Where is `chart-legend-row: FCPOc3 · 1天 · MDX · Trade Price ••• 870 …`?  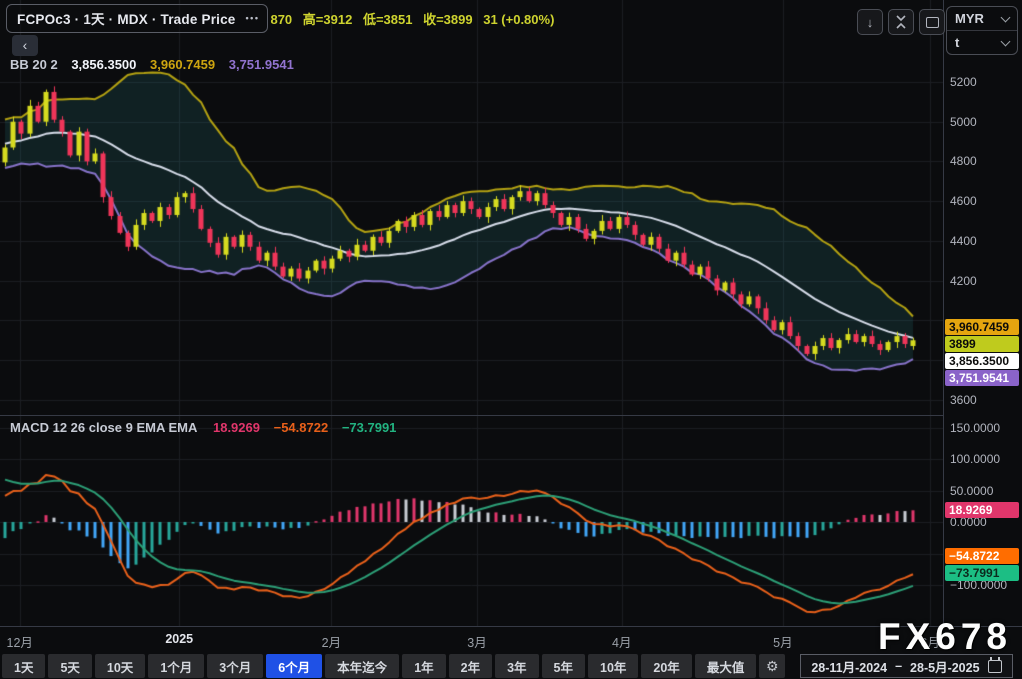 chart-legend-row: FCPOc3 · 1天 · MDX · Trade Price ••• 870 … is located at coordinates (283, 18).